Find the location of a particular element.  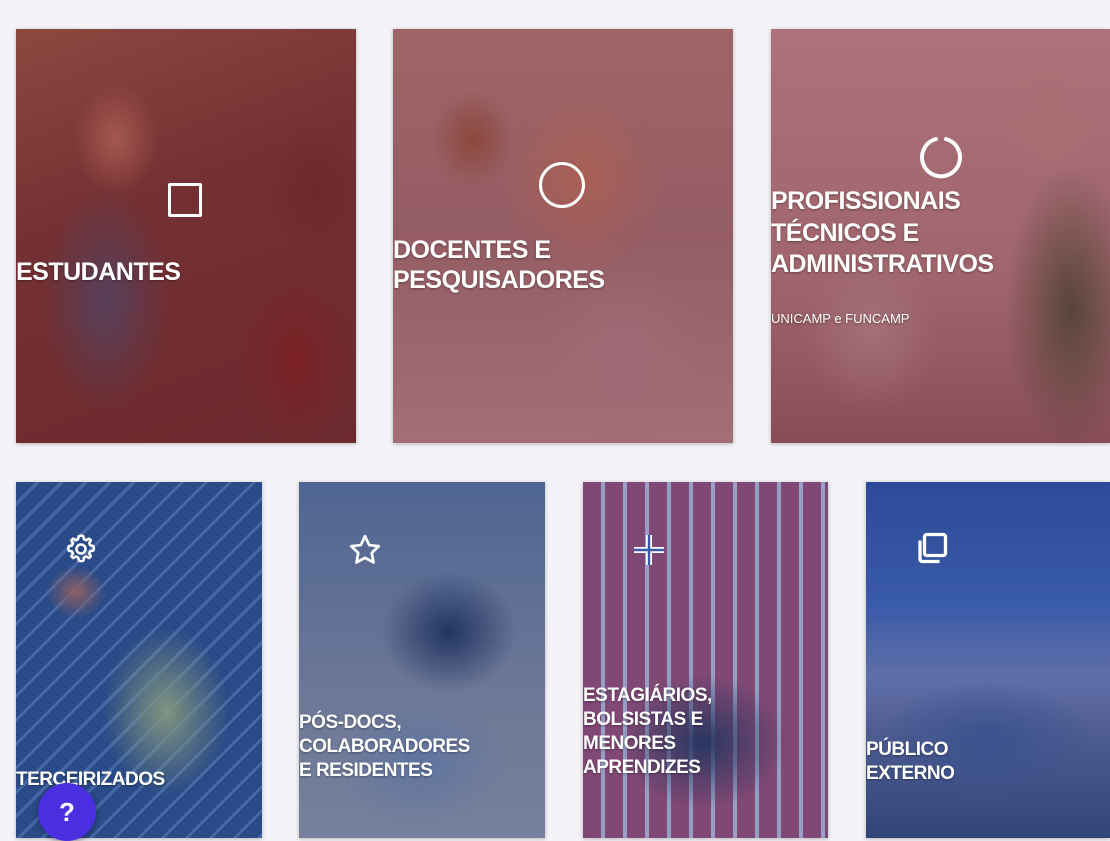

star-icon is located at coordinates (365, 549).